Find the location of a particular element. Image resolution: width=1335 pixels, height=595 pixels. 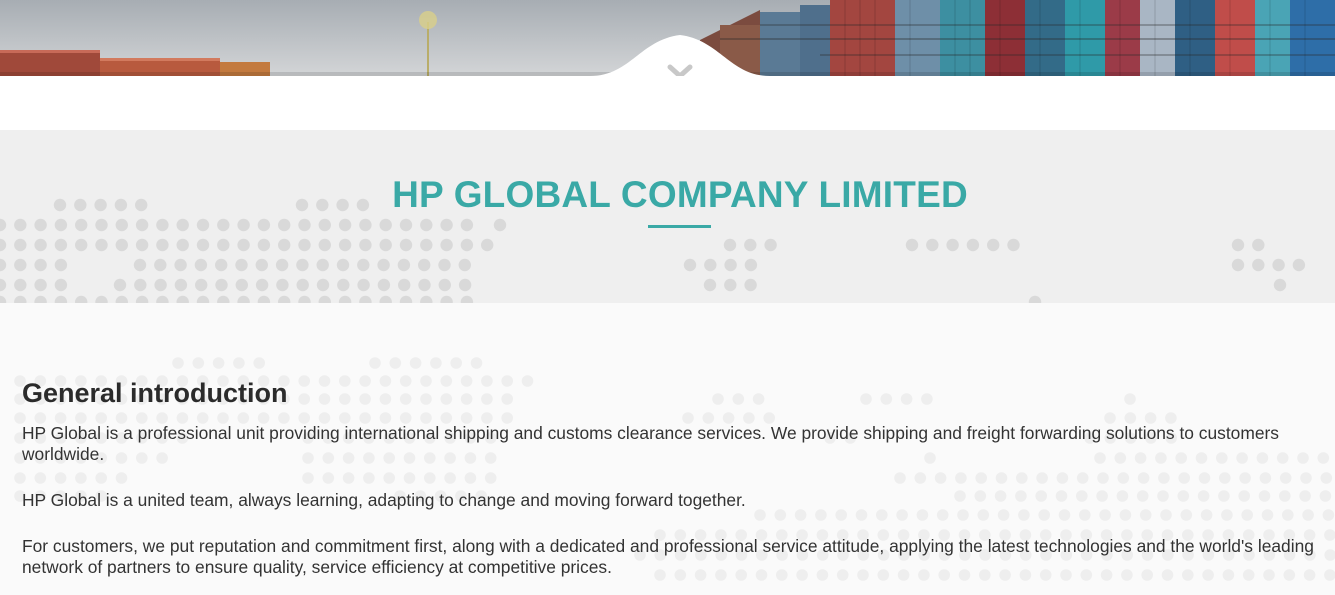

title-underline is located at coordinates (679, 226).